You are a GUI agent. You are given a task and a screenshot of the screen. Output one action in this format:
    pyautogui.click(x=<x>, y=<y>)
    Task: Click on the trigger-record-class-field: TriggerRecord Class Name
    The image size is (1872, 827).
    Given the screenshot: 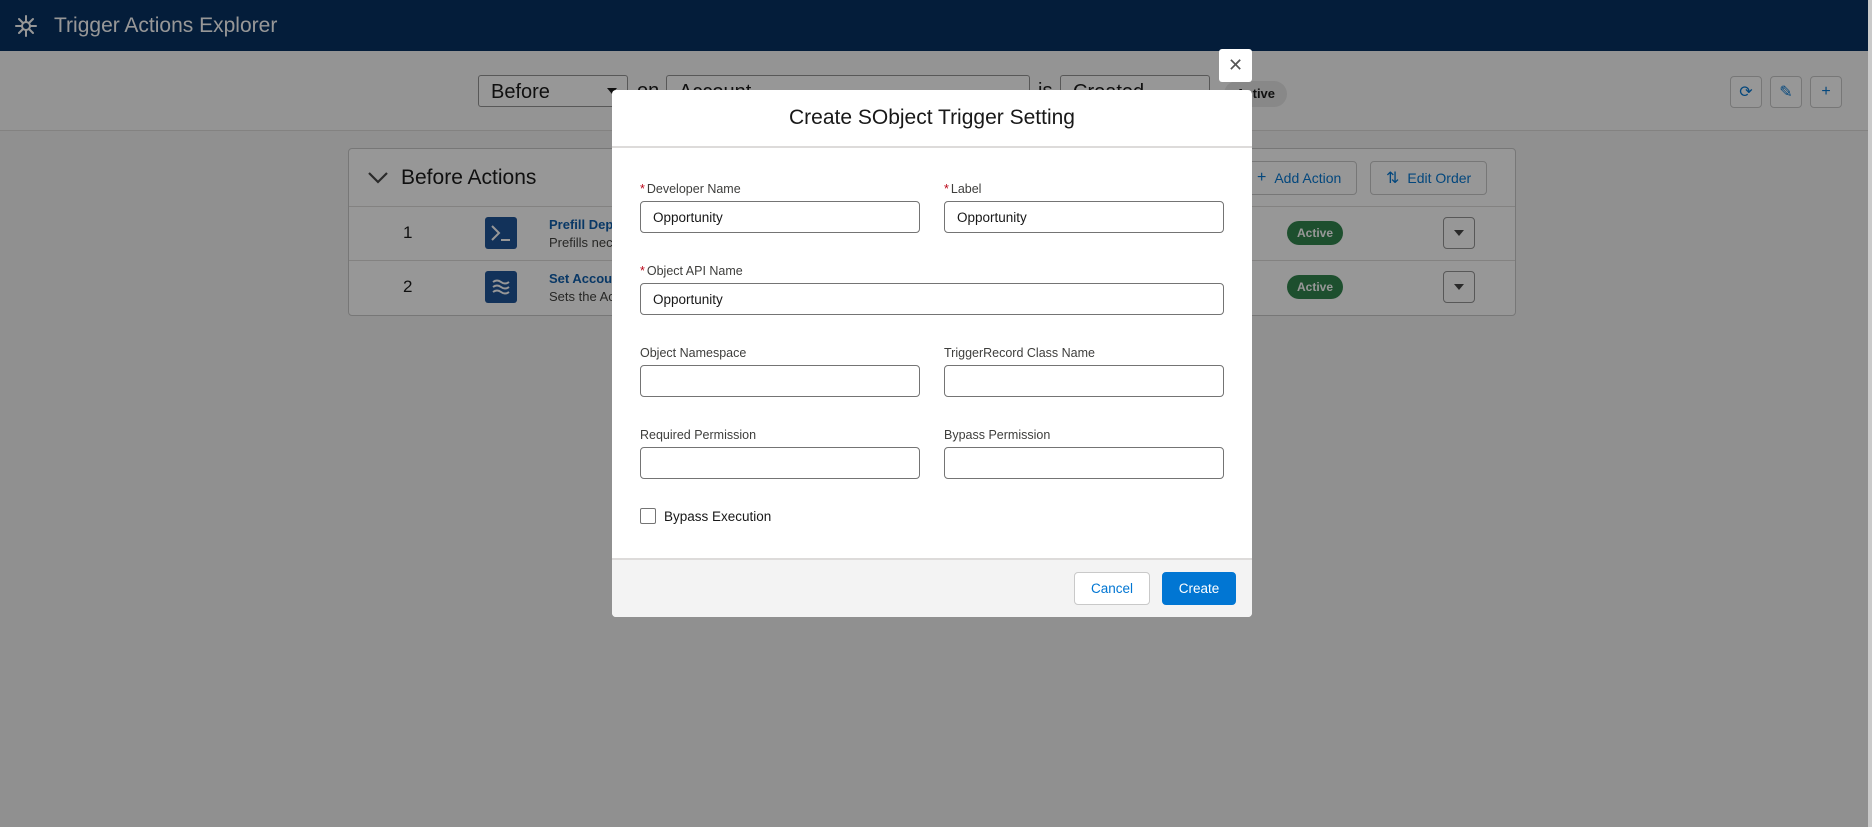 What is the action you would take?
    pyautogui.click(x=1084, y=371)
    